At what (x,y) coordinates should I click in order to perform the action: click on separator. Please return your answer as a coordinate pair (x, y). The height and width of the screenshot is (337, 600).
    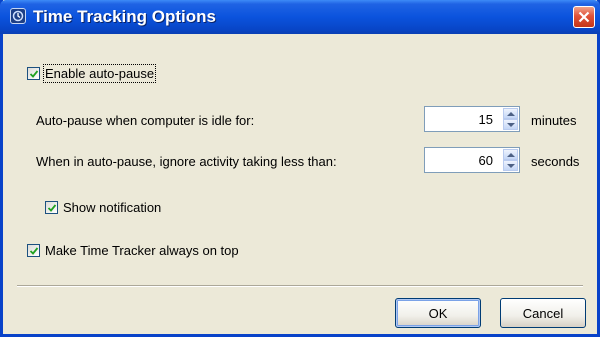
    Looking at the image, I should click on (300, 286).